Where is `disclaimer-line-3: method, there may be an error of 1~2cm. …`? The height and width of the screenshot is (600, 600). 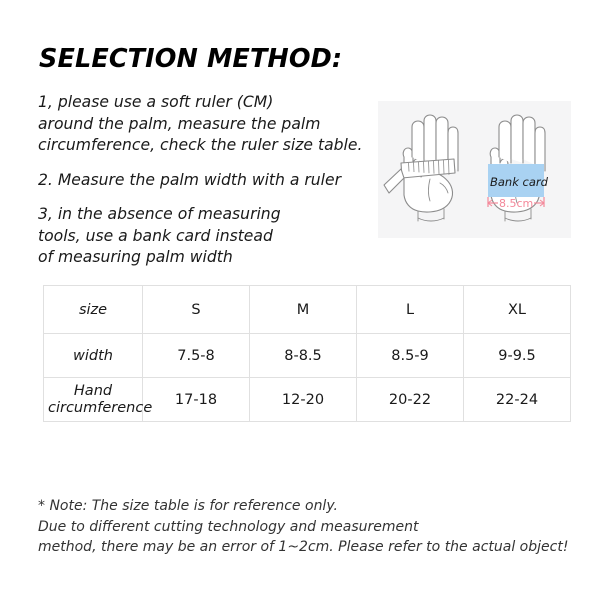 disclaimer-line-3: method, there may be an error of 1~2cm. … is located at coordinates (303, 547).